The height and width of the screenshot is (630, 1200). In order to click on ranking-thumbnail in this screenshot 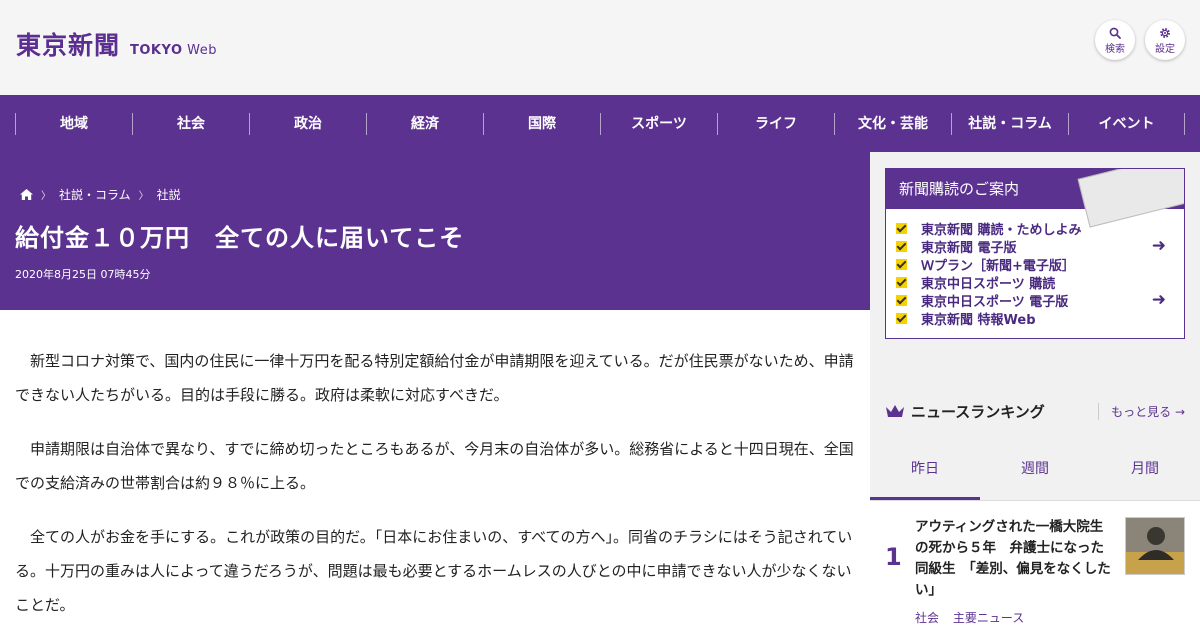, I will do `click(1155, 546)`.